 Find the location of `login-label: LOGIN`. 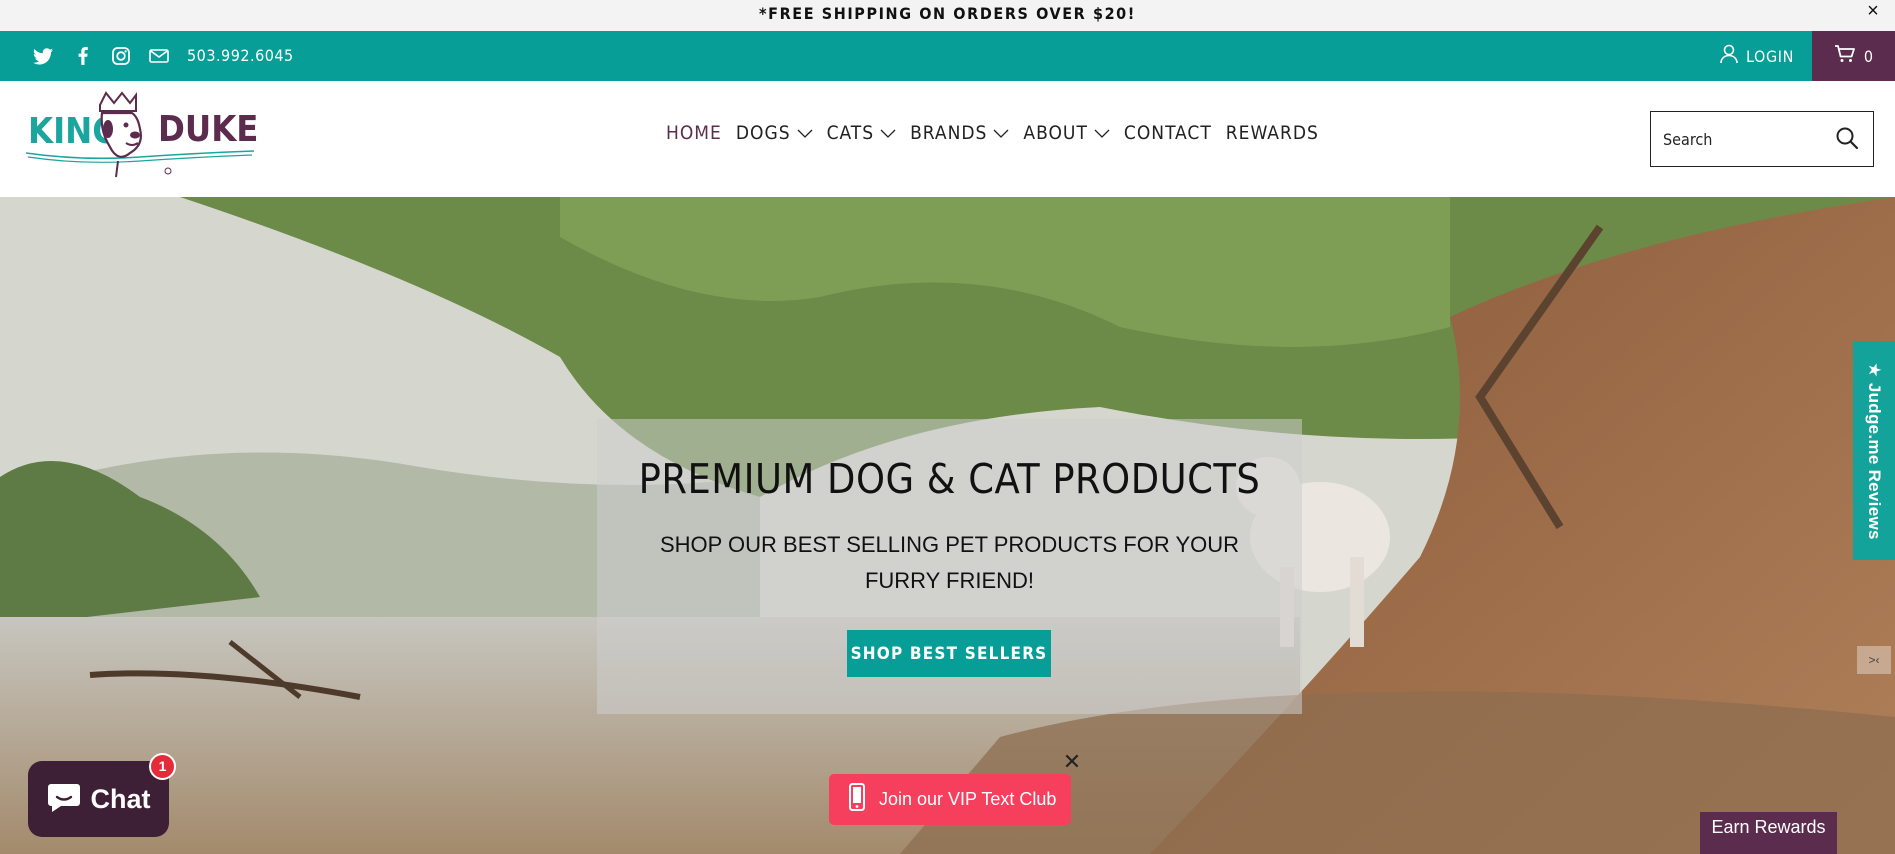

login-label: LOGIN is located at coordinates (1770, 56).